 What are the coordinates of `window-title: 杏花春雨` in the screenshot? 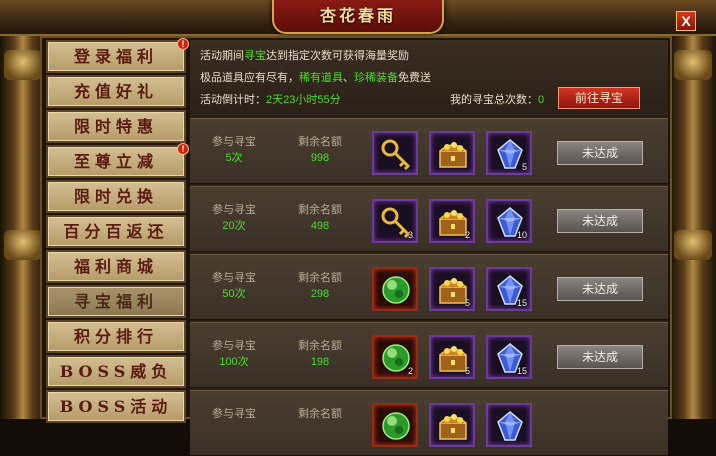 It's located at (357, 15).